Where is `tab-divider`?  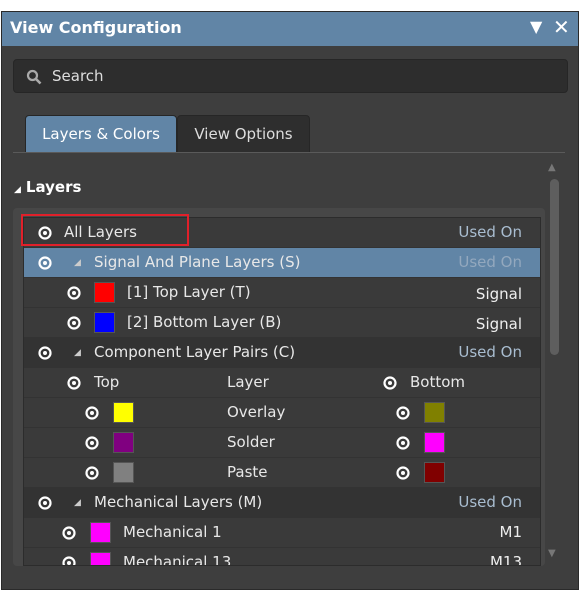
tab-divider is located at coordinates (289, 152).